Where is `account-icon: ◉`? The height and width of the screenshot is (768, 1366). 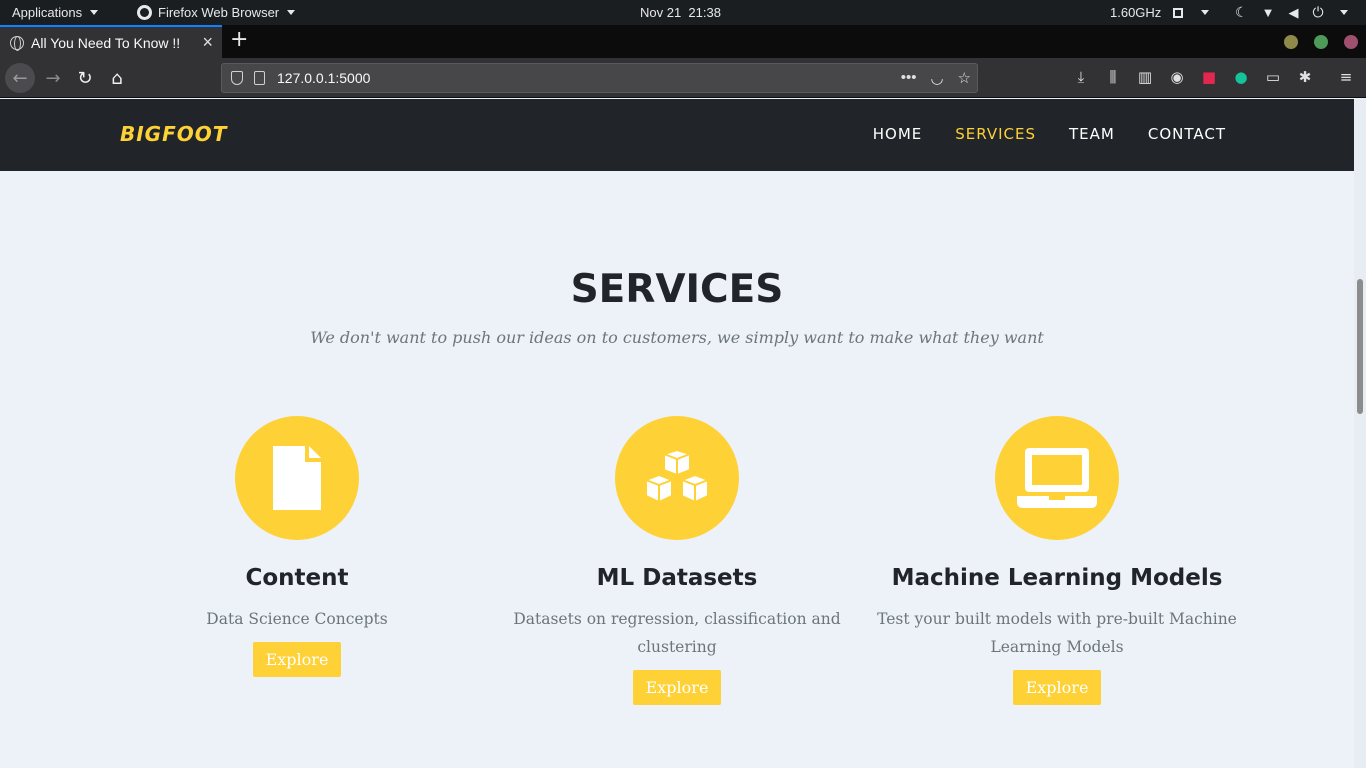
account-icon: ◉ is located at coordinates (1177, 77).